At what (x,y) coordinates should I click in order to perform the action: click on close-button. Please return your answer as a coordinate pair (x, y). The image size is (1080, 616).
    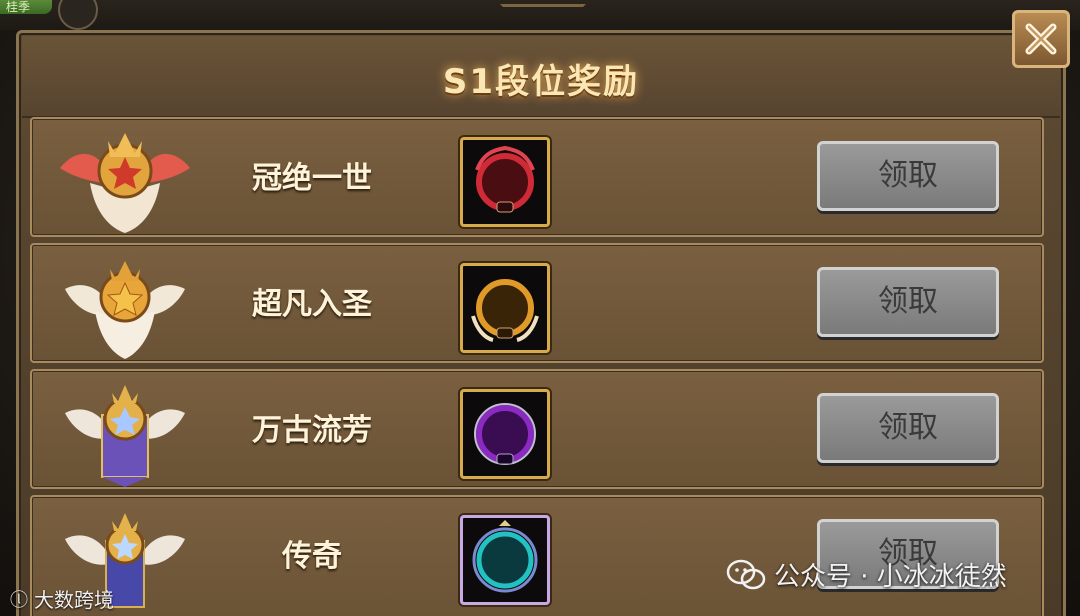
    Looking at the image, I should click on (1041, 39).